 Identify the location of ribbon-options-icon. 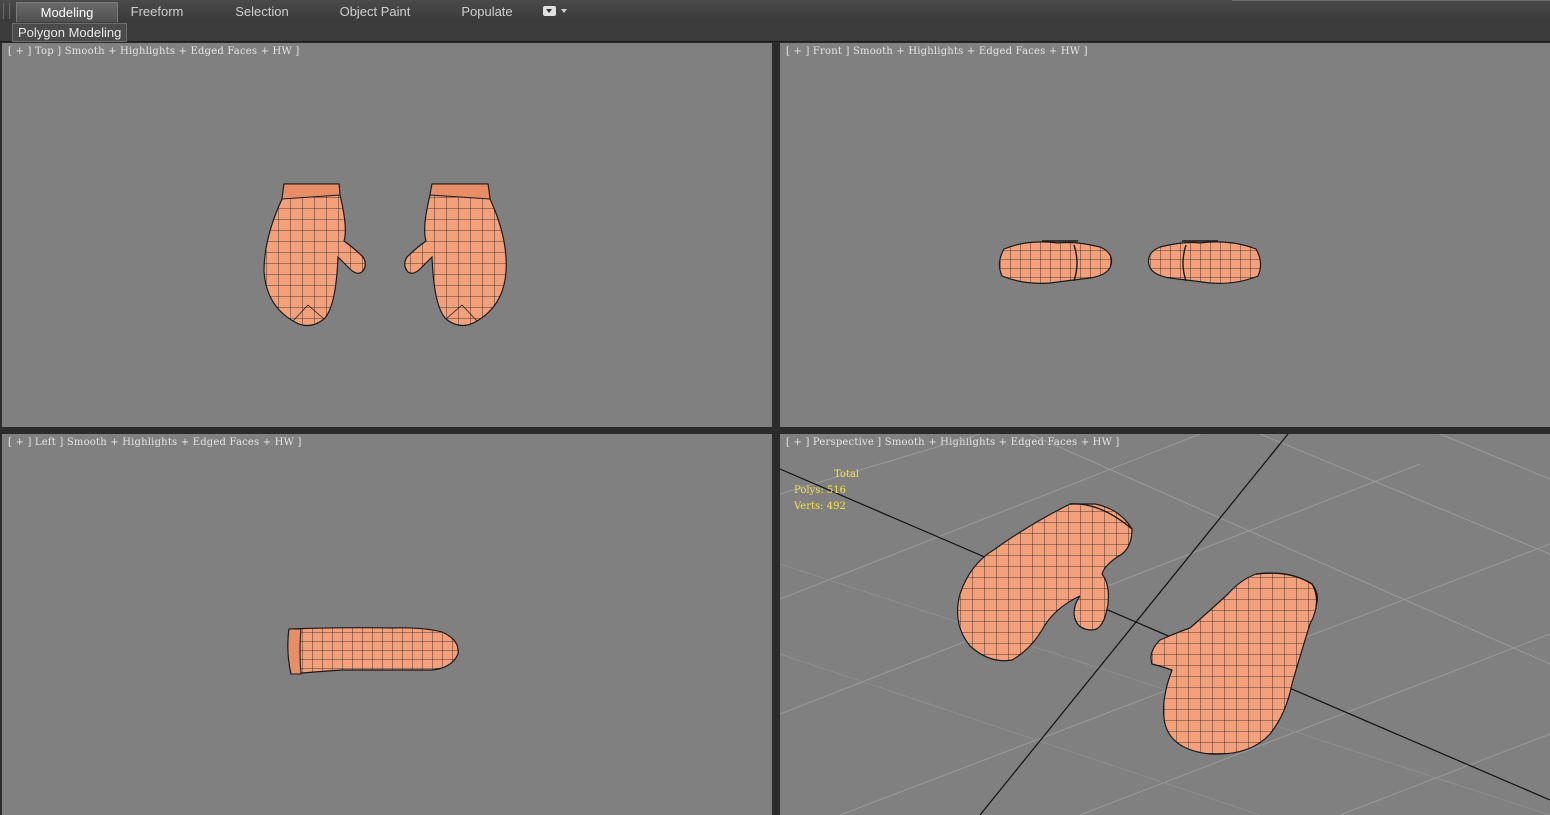
(556, 11).